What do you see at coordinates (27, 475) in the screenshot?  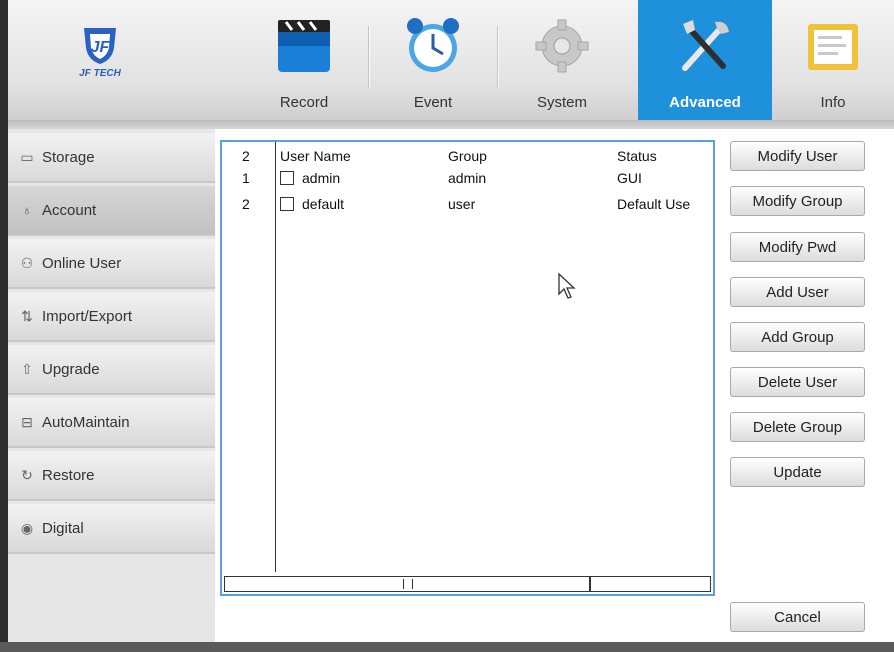 I see `restore-icon: ↻` at bounding box center [27, 475].